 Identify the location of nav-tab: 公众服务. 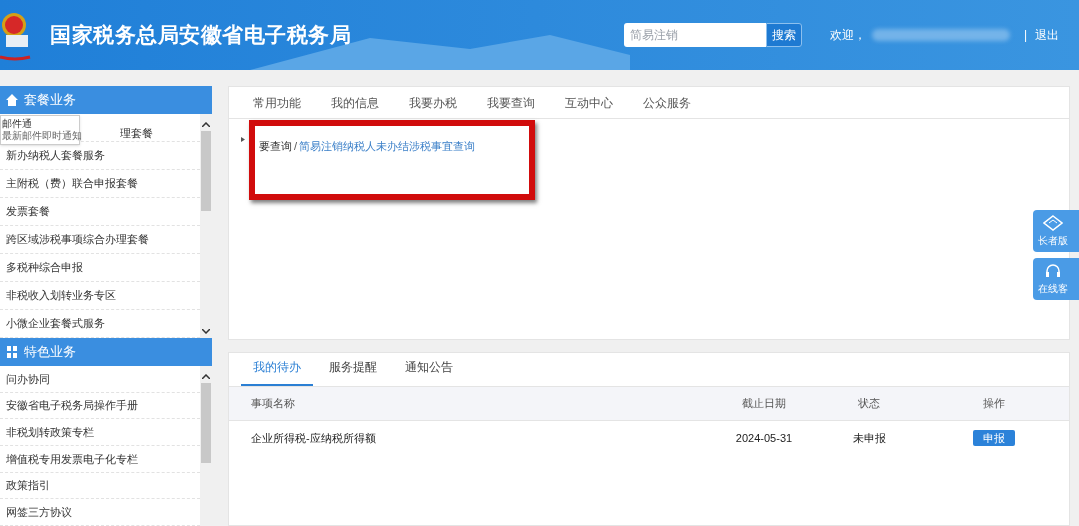
(667, 106).